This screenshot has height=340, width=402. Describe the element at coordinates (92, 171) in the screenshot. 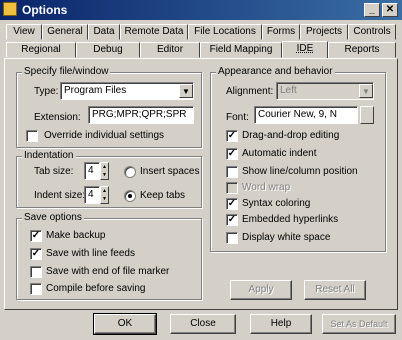

I see `tab-size-input: 4` at that location.